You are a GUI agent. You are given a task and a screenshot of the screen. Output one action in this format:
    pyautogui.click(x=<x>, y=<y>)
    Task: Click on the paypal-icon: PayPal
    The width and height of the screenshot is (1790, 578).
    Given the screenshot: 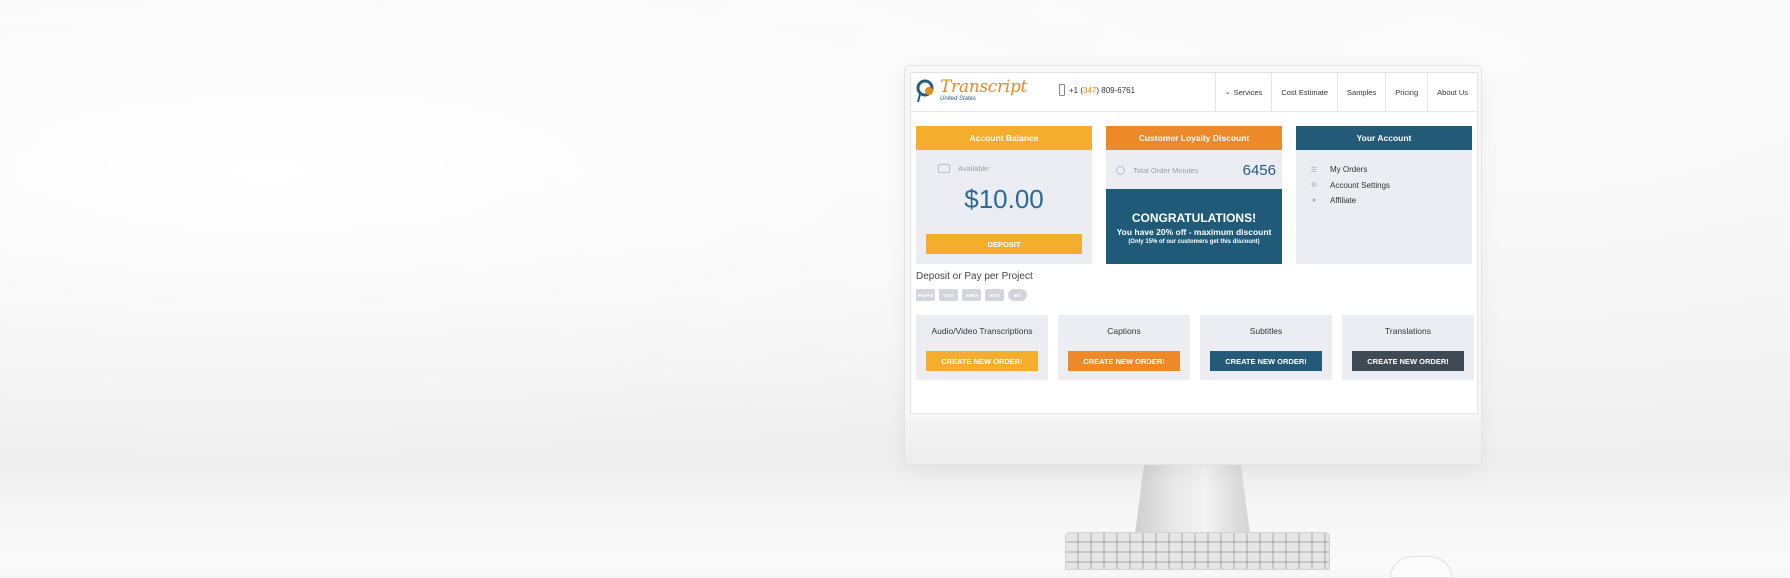 What is the action you would take?
    pyautogui.click(x=925, y=295)
    